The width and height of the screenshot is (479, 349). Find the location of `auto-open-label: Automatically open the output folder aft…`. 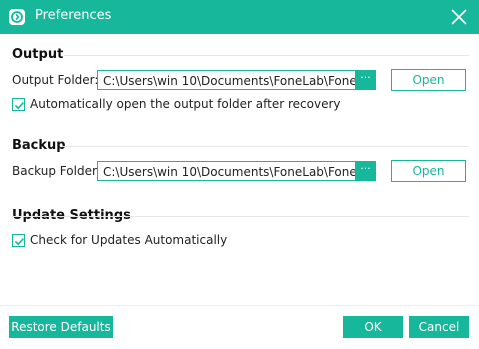

auto-open-label: Automatically open the output folder aft… is located at coordinates (185, 104).